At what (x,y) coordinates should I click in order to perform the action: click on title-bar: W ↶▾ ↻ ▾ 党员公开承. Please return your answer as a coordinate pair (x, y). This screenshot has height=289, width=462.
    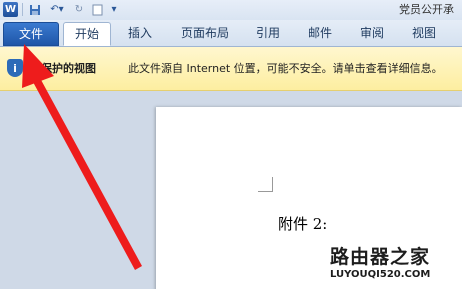
    Looking at the image, I should click on (231, 10).